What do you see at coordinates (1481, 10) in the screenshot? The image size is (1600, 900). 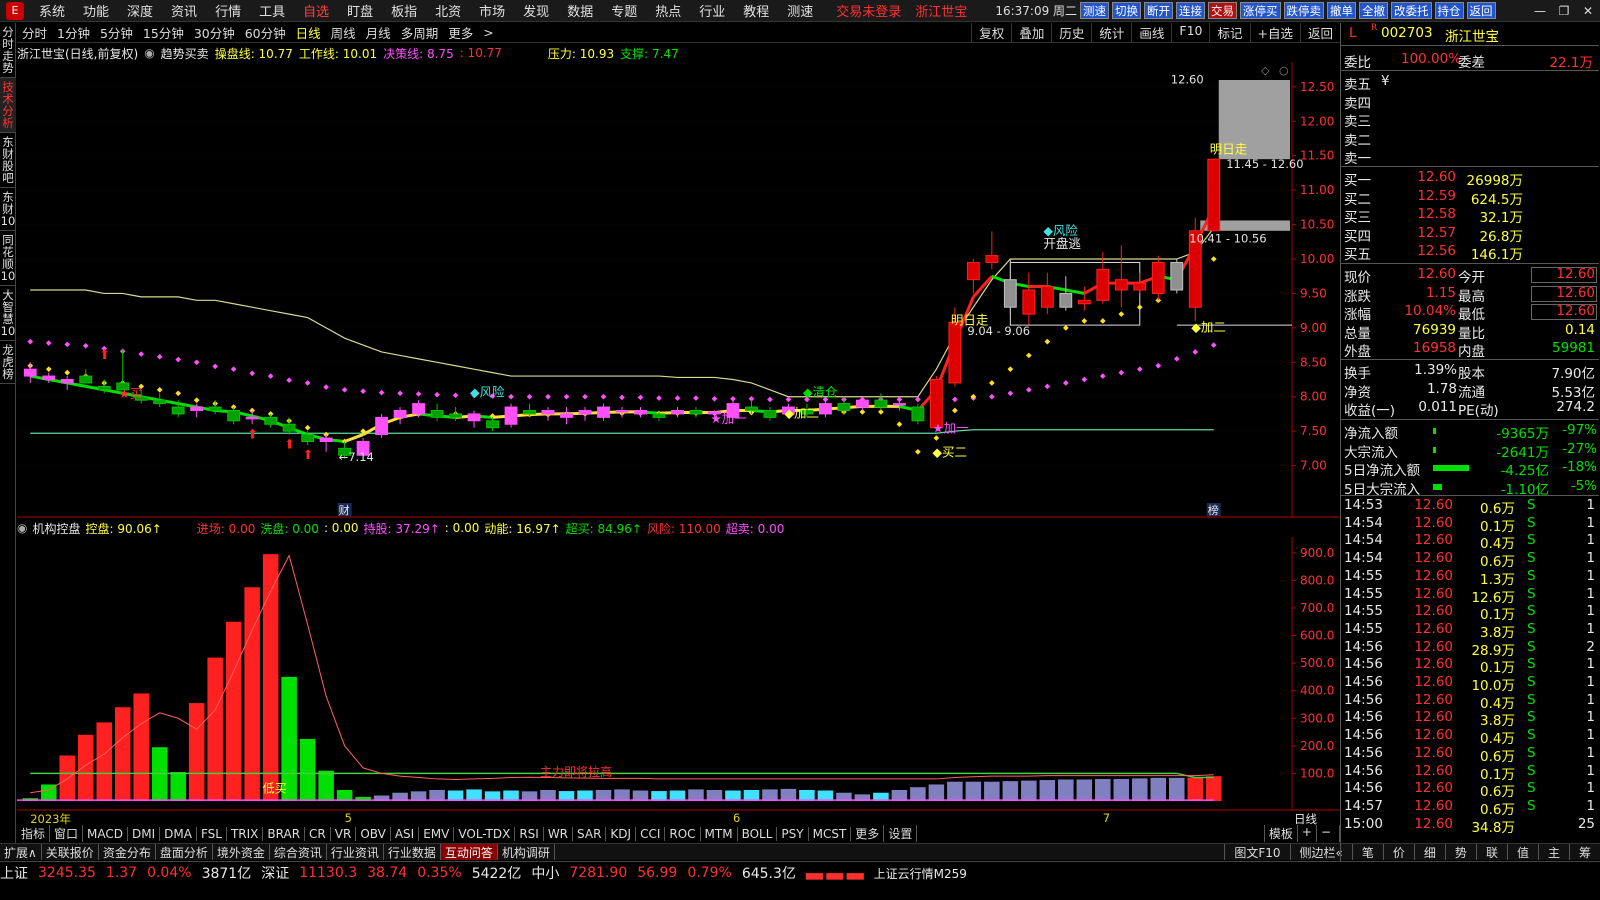 I see `toolbar-button: 返回` at bounding box center [1481, 10].